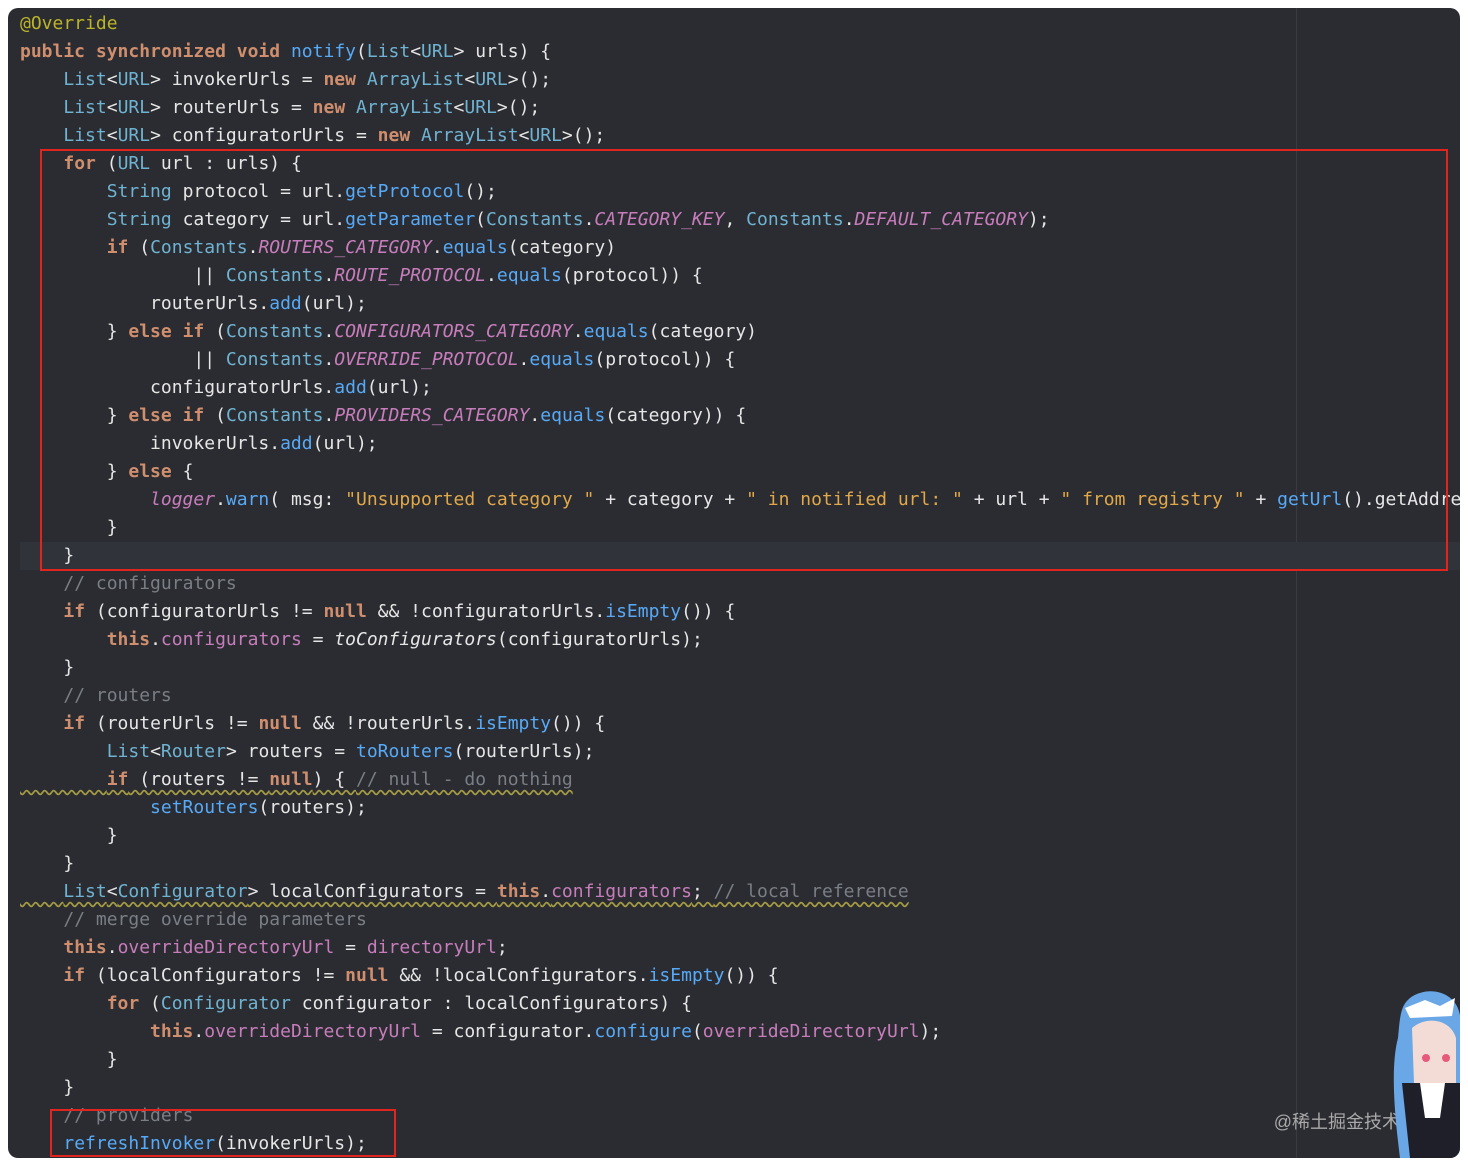 This screenshot has width=1468, height=1166. I want to click on code-line: // routers, so click(740, 696).